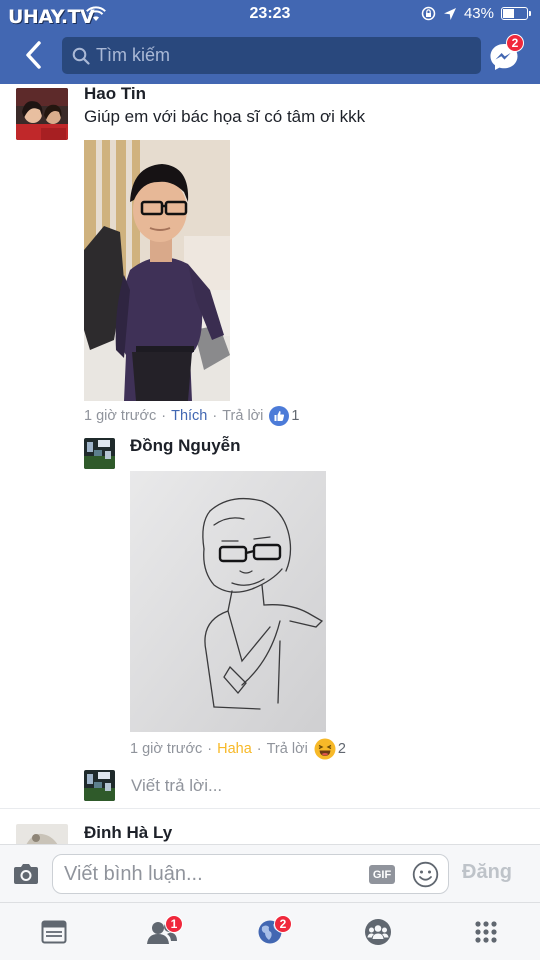 This screenshot has height=960, width=540. I want to click on comment-time: 1 giờ trước, so click(120, 416).